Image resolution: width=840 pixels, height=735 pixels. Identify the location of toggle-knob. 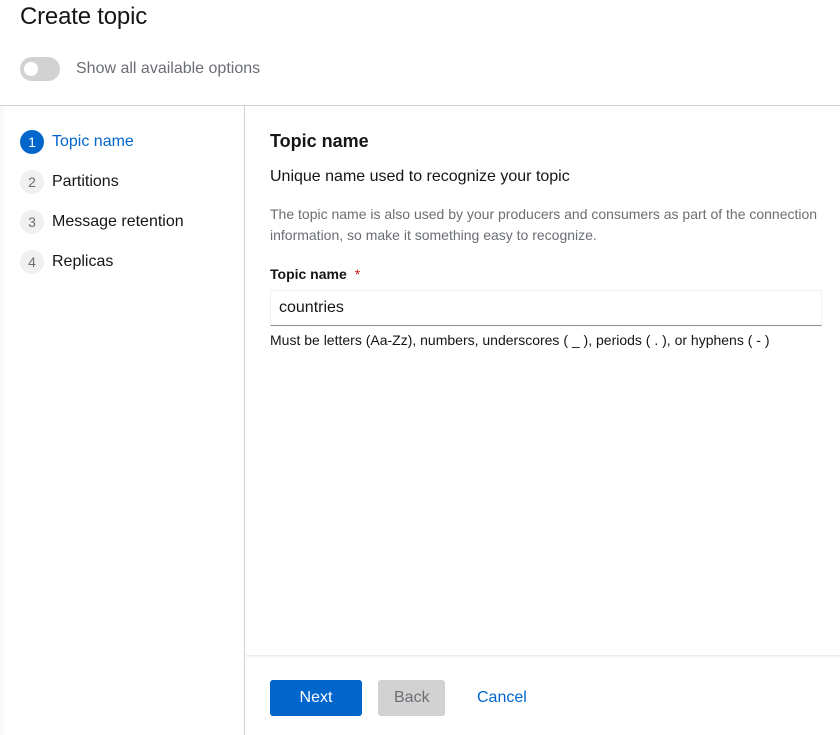
(31, 69).